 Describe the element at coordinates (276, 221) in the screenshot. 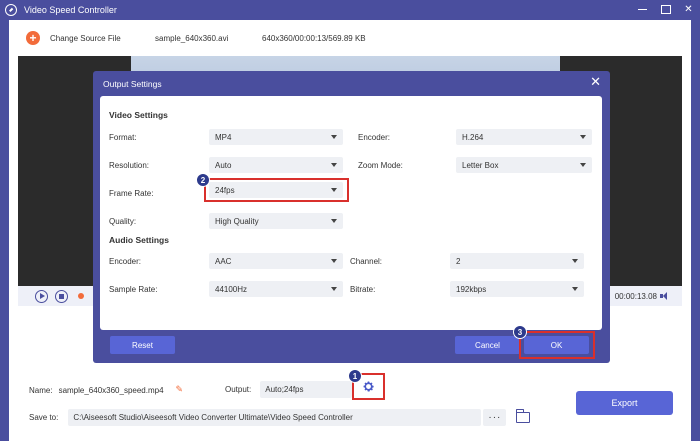

I see `quality-select: High Quality` at that location.